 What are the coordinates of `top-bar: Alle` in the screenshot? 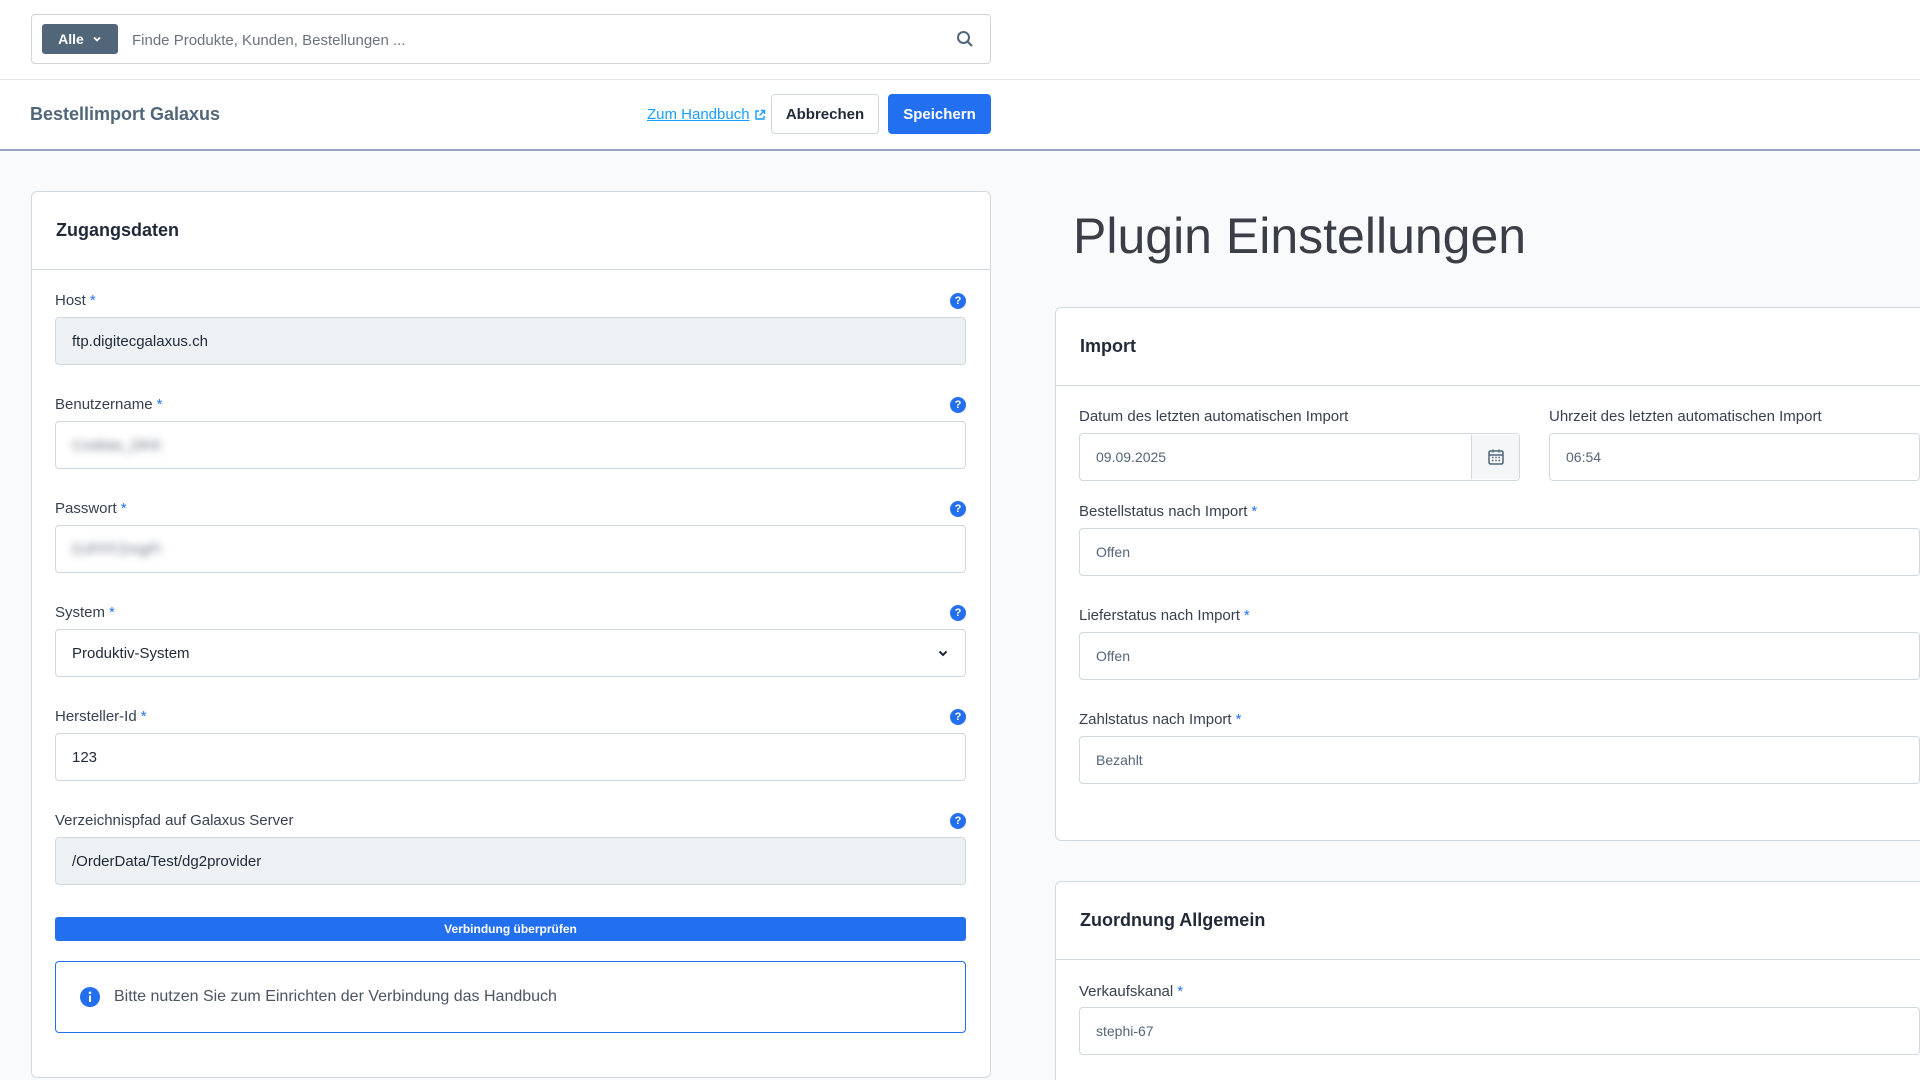 It's located at (960, 40).